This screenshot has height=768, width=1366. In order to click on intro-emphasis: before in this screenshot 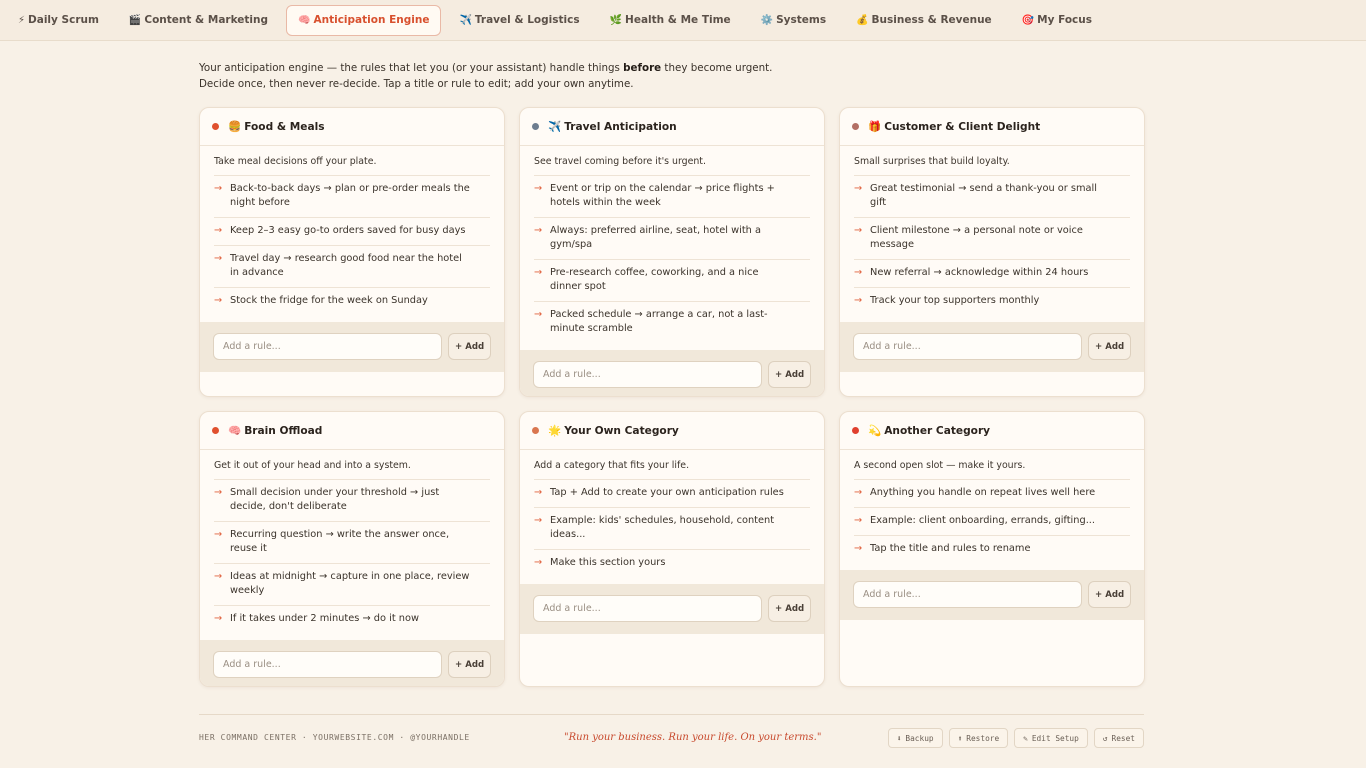, I will do `click(642, 68)`.